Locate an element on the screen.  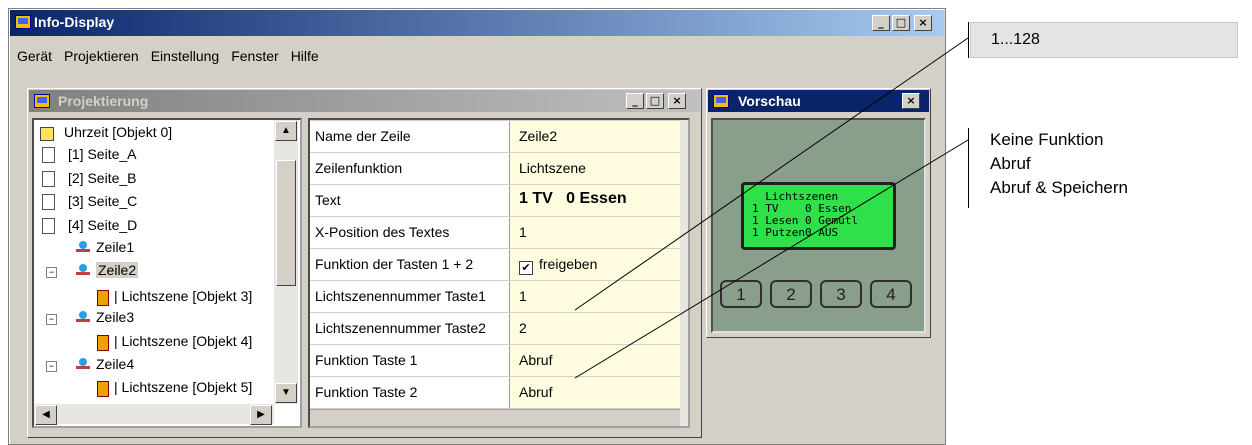
tree-item-seite-c: [3] Seite_C is located at coordinates (102, 201).